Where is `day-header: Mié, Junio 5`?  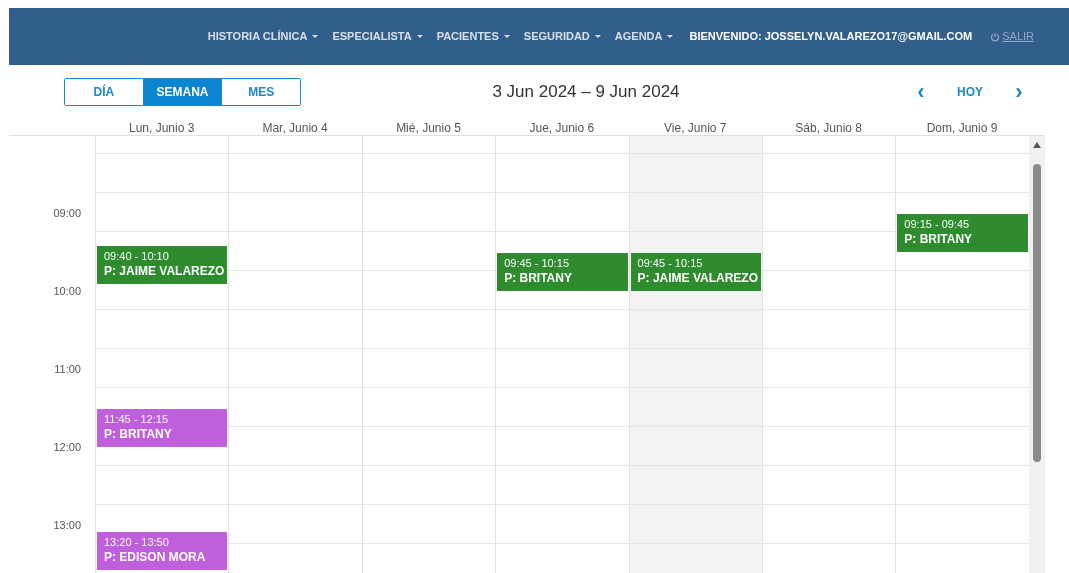 day-header: Mié, Junio 5 is located at coordinates (428, 128).